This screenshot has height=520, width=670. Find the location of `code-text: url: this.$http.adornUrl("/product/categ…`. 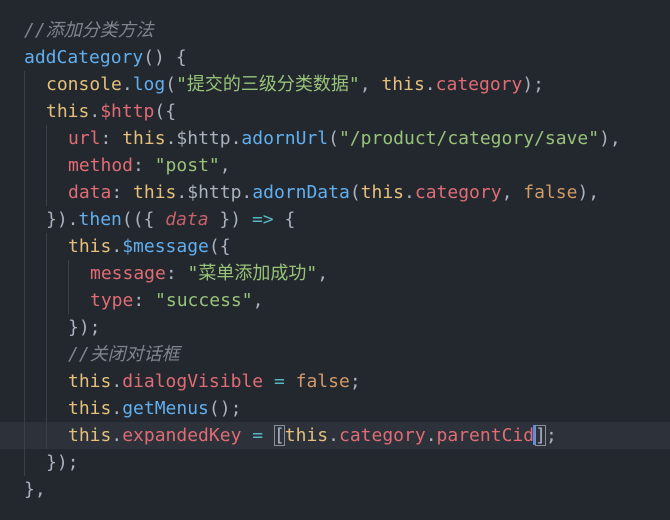

code-text: url: this.$http.adornUrl("/product/categ… is located at coordinates (344, 138).